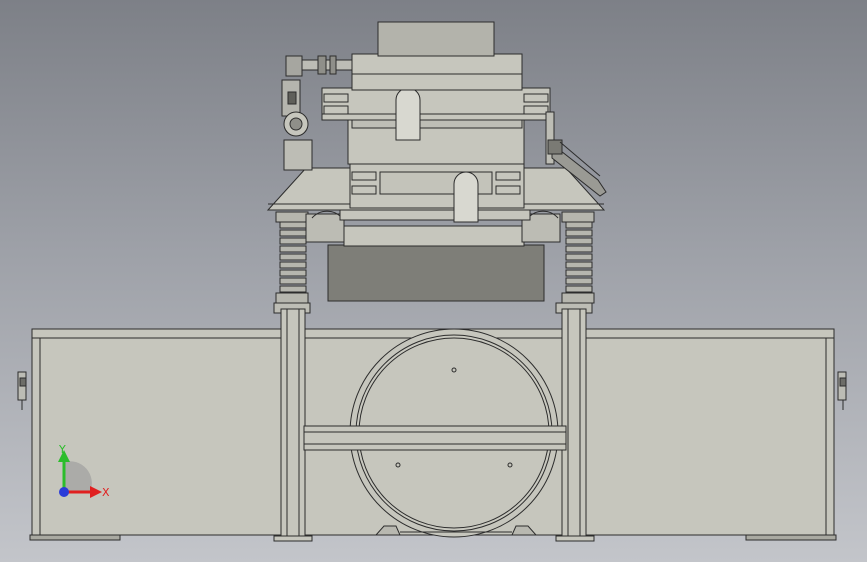  Describe the element at coordinates (62, 449) in the screenshot. I see `y-axis-label: Y` at that location.